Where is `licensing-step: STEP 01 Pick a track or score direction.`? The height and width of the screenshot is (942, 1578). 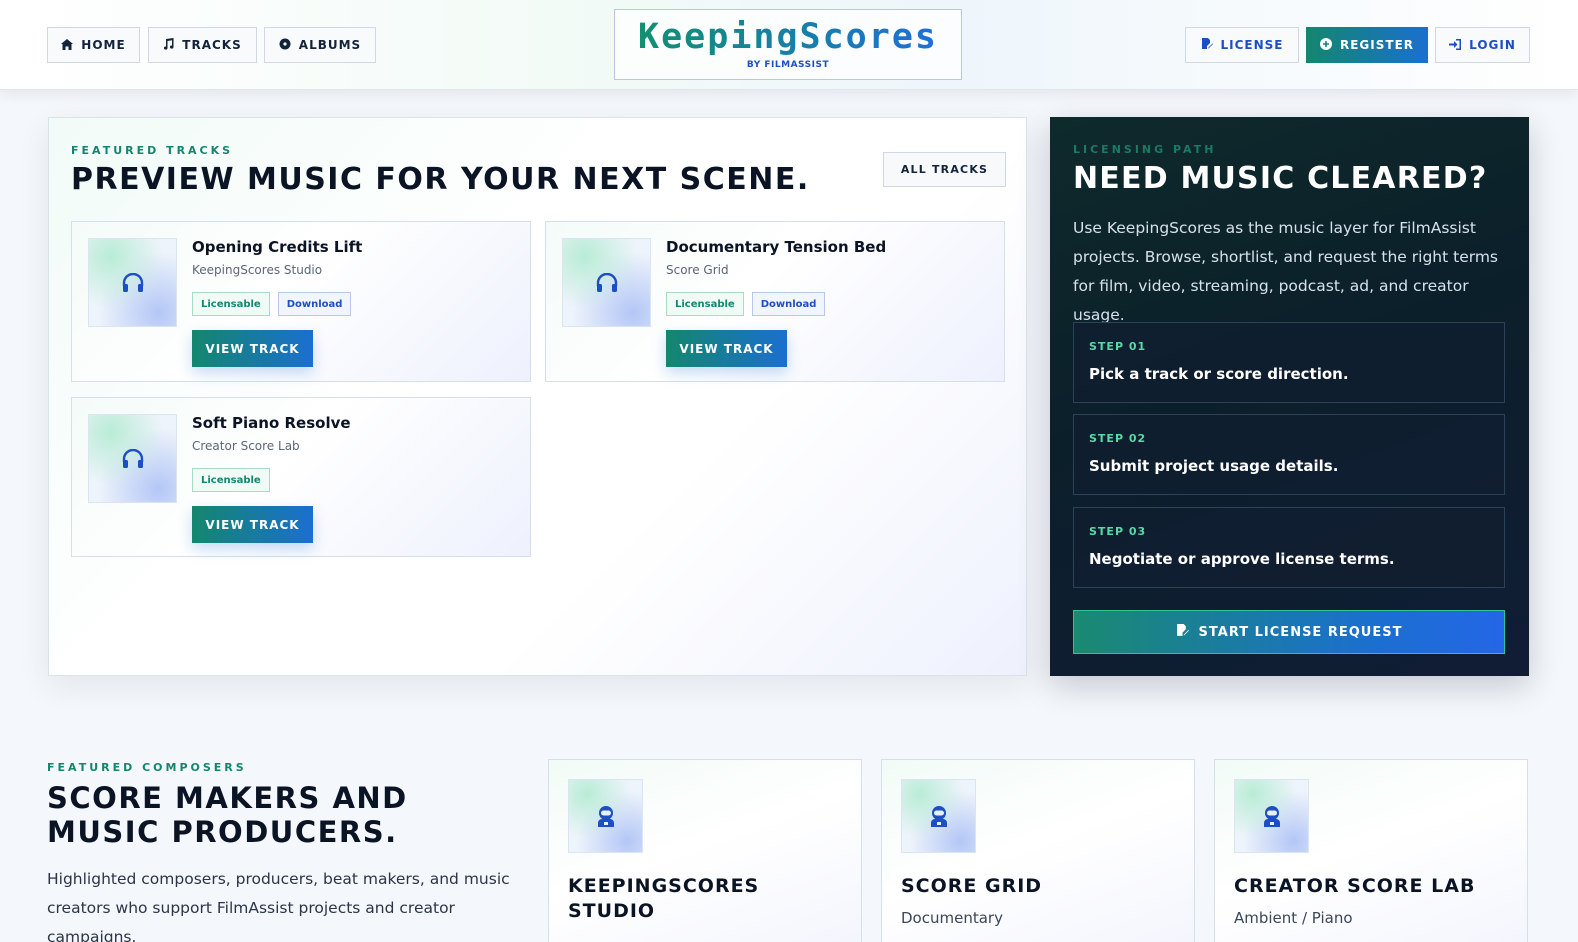 licensing-step: STEP 01 Pick a track or score direction. is located at coordinates (1289, 362).